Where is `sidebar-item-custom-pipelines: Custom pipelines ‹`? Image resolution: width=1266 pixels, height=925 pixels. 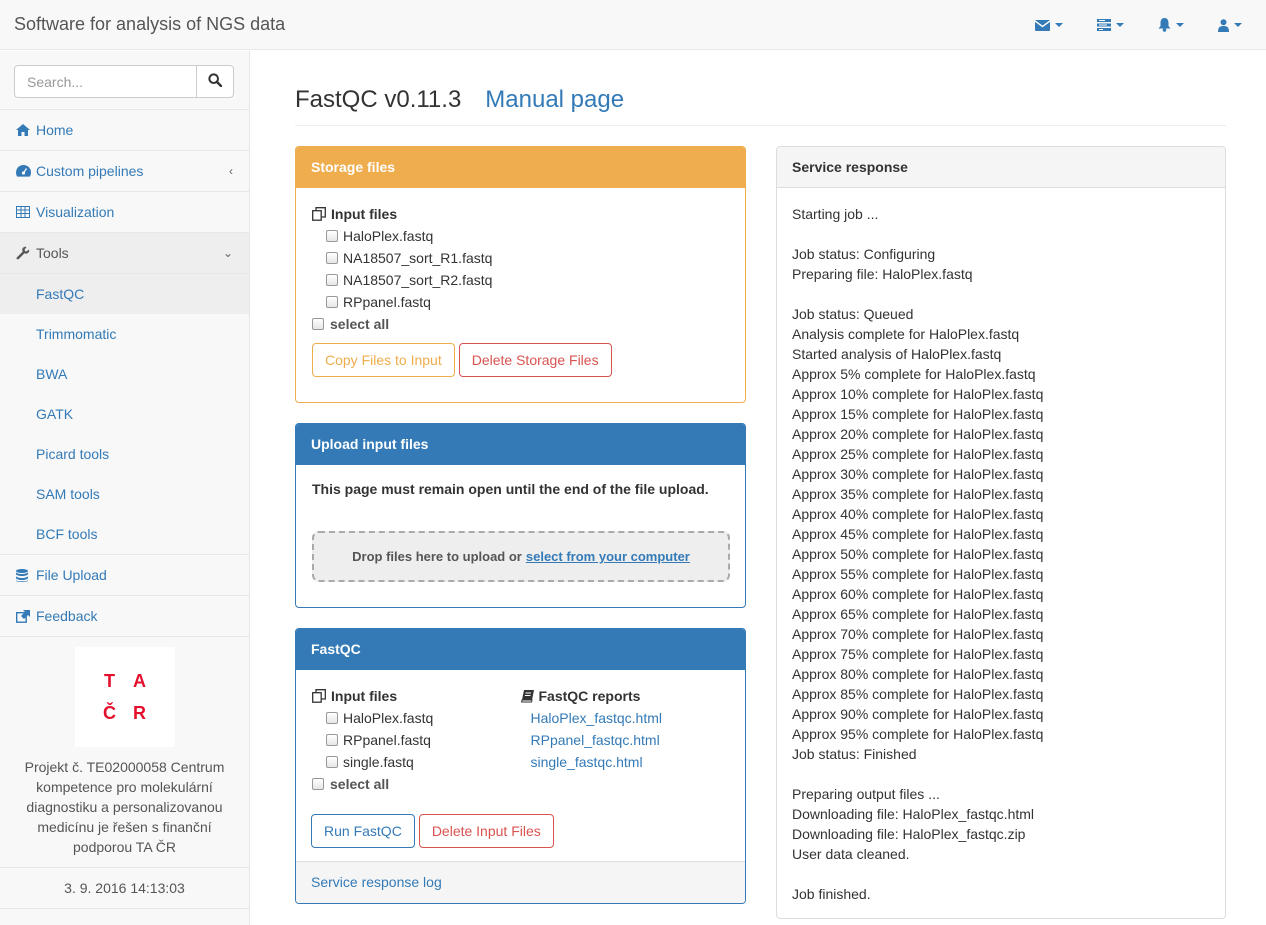
sidebar-item-custom-pipelines: Custom pipelines ‹ is located at coordinates (124, 171).